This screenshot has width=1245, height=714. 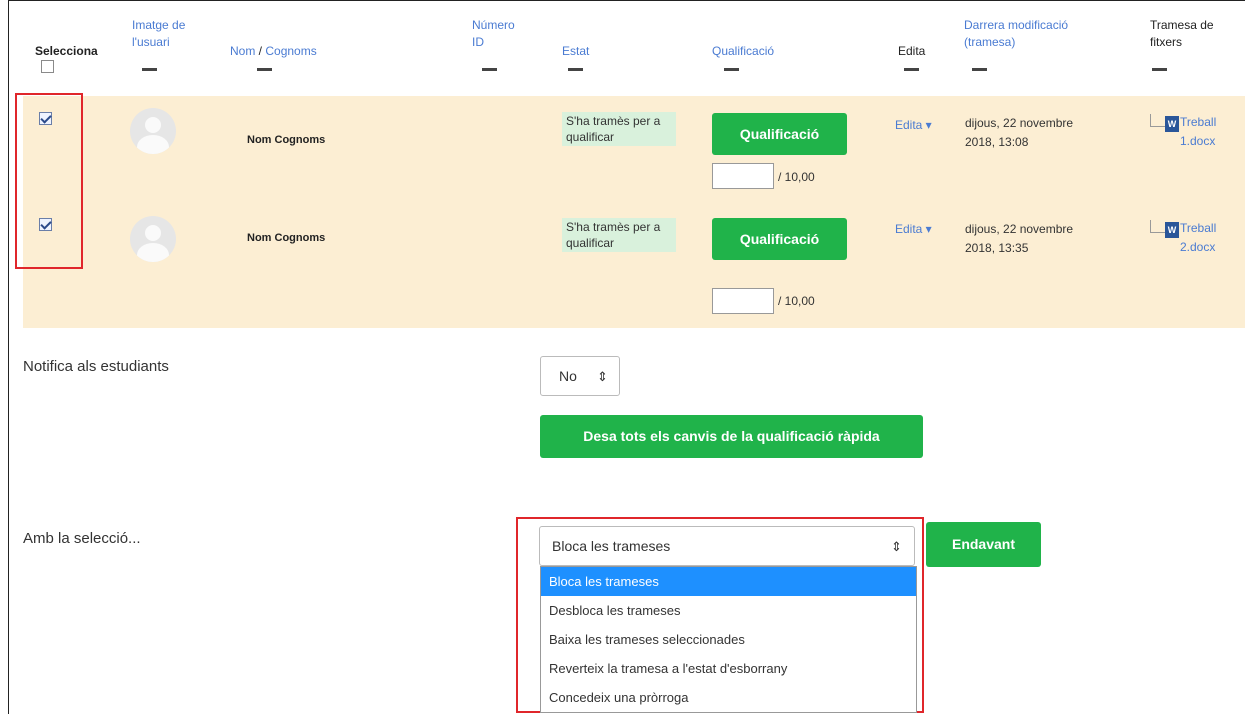 I want to click on header-id-number: Número ID, so click(x=497, y=34).